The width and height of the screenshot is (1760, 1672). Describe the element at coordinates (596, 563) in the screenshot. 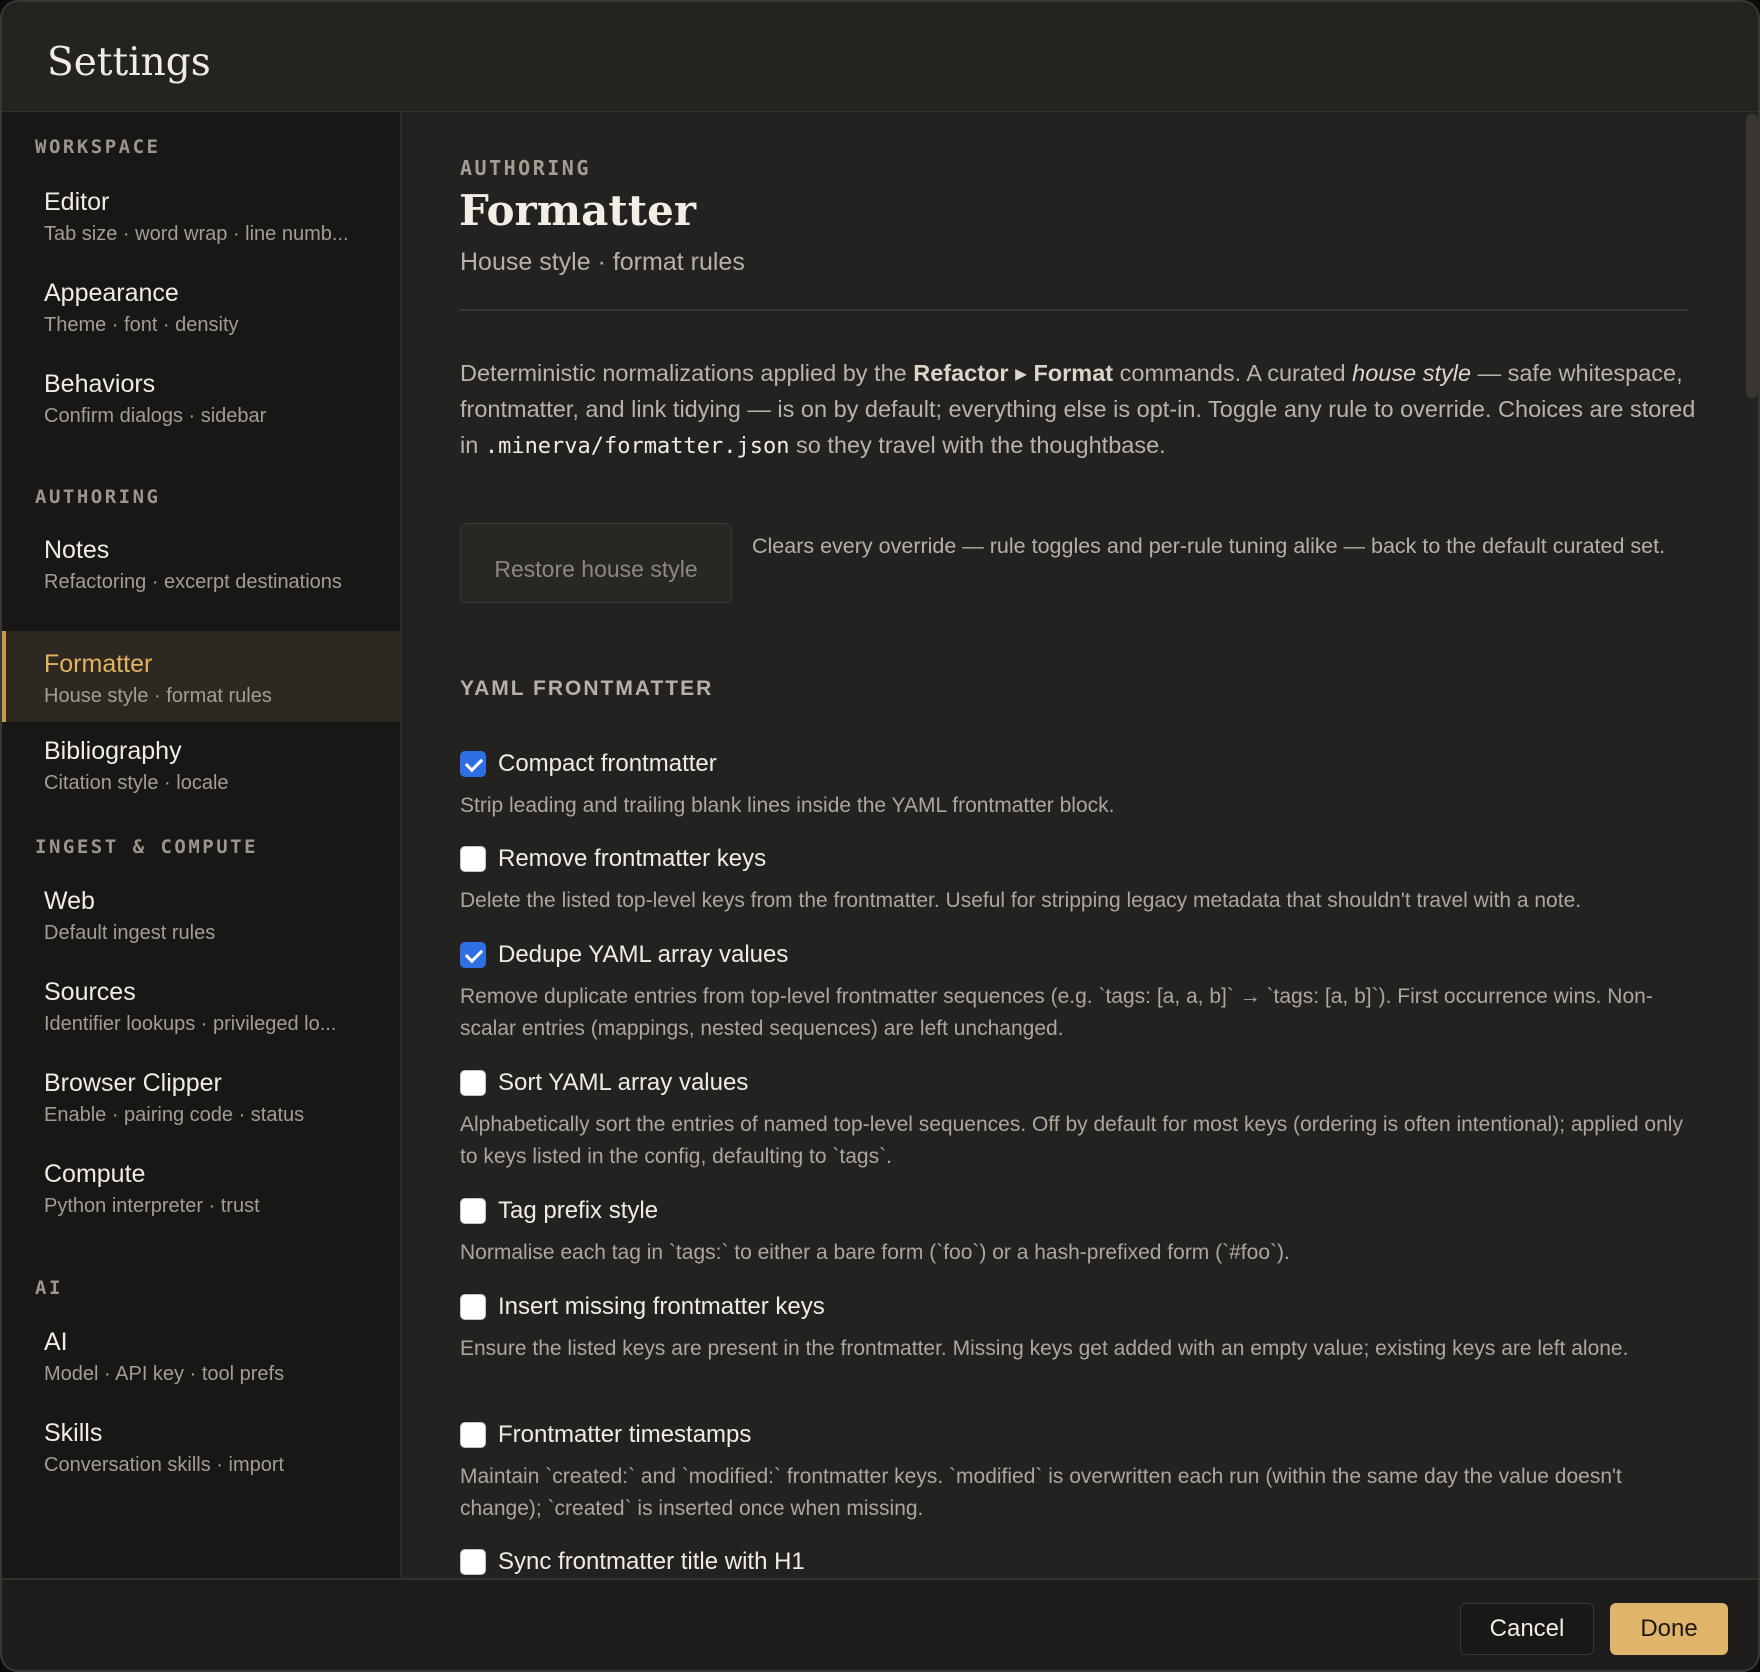

I see `restore-house-style-button: Restore house style` at that location.